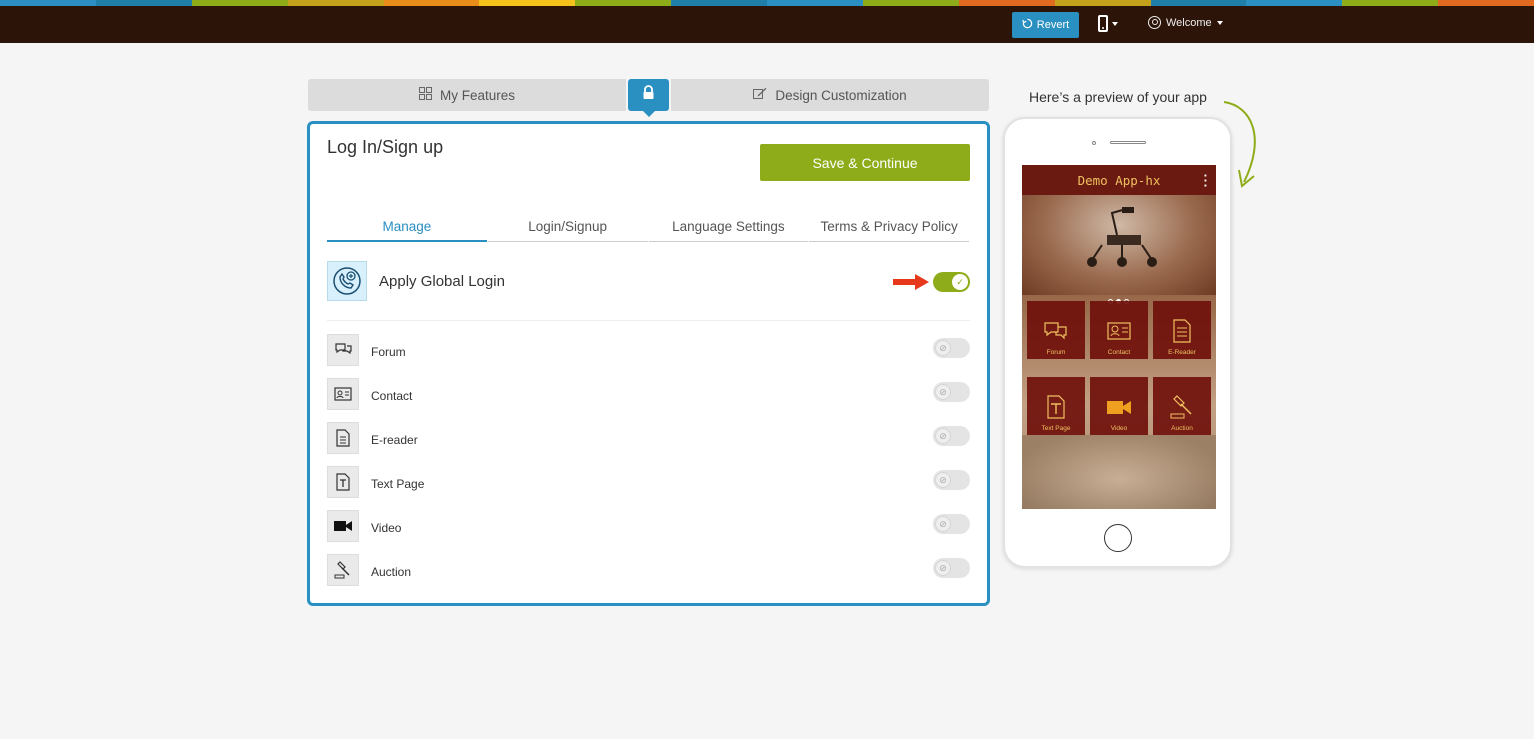  What do you see at coordinates (1182, 352) in the screenshot?
I see `tile-label: E-Reader` at bounding box center [1182, 352].